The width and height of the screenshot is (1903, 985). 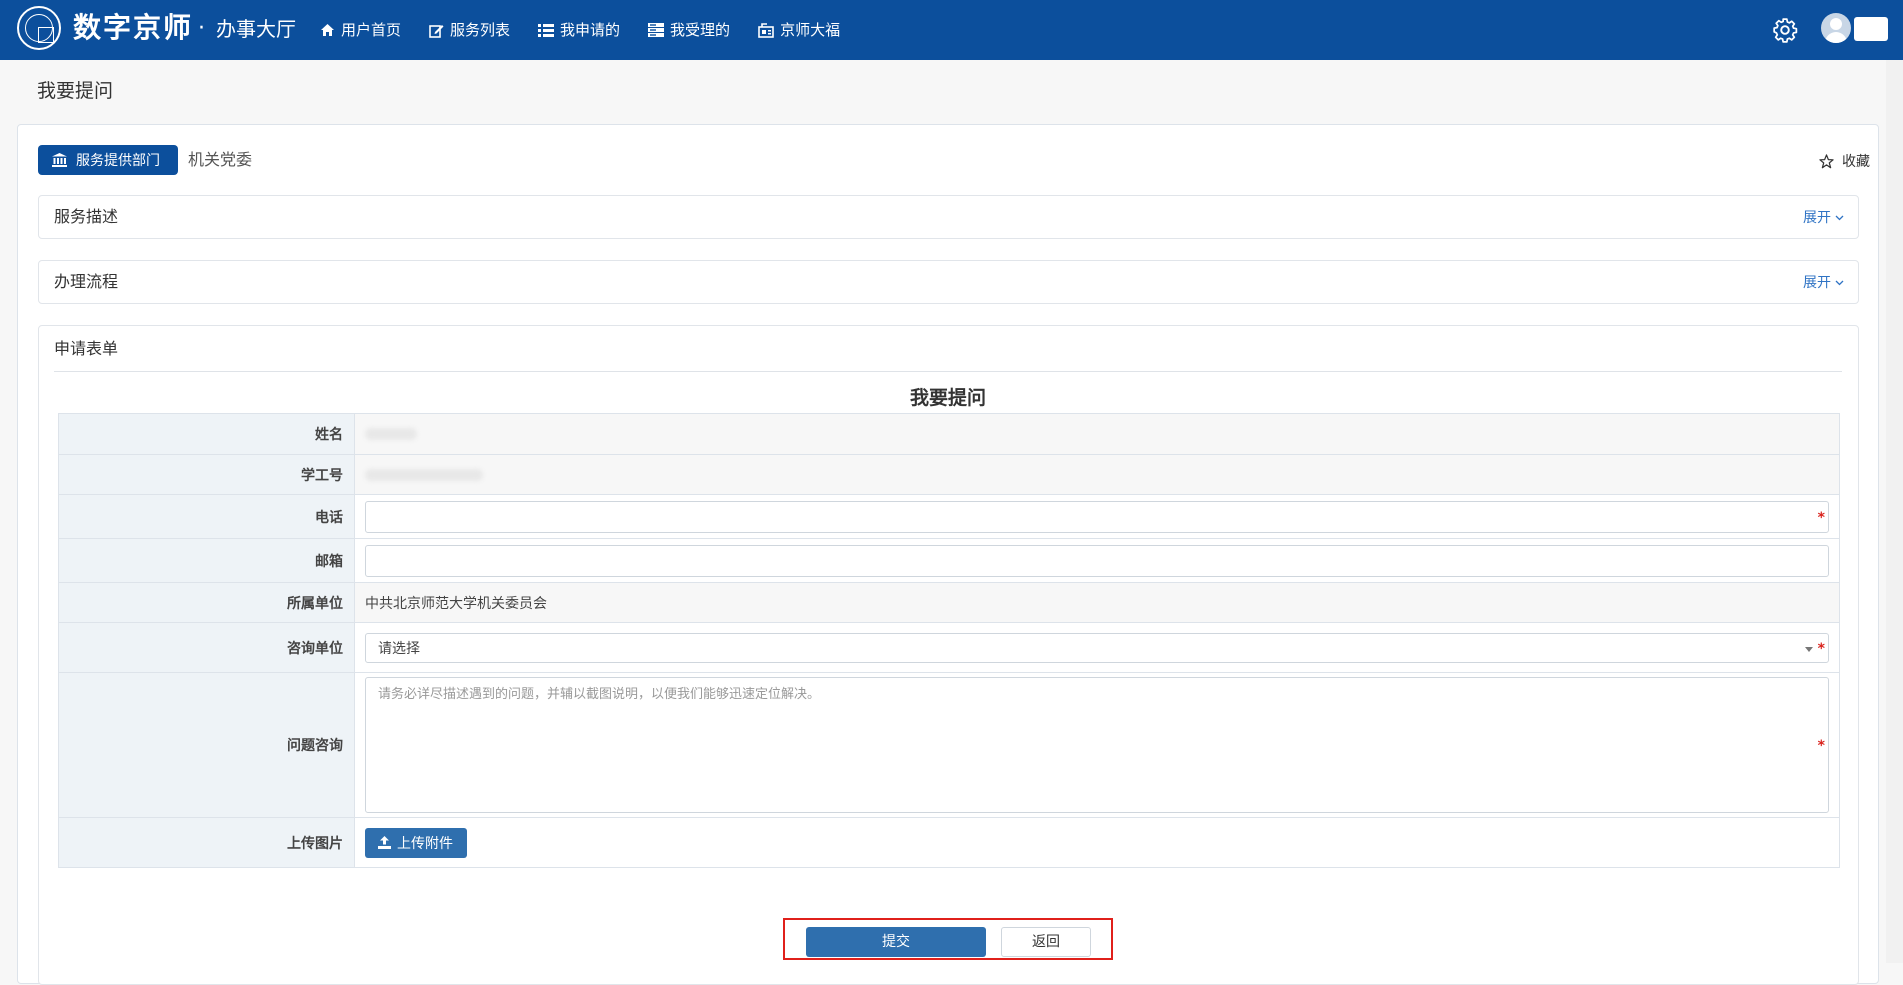 What do you see at coordinates (133, 28) in the screenshot?
I see `brand-title: 数字京师` at bounding box center [133, 28].